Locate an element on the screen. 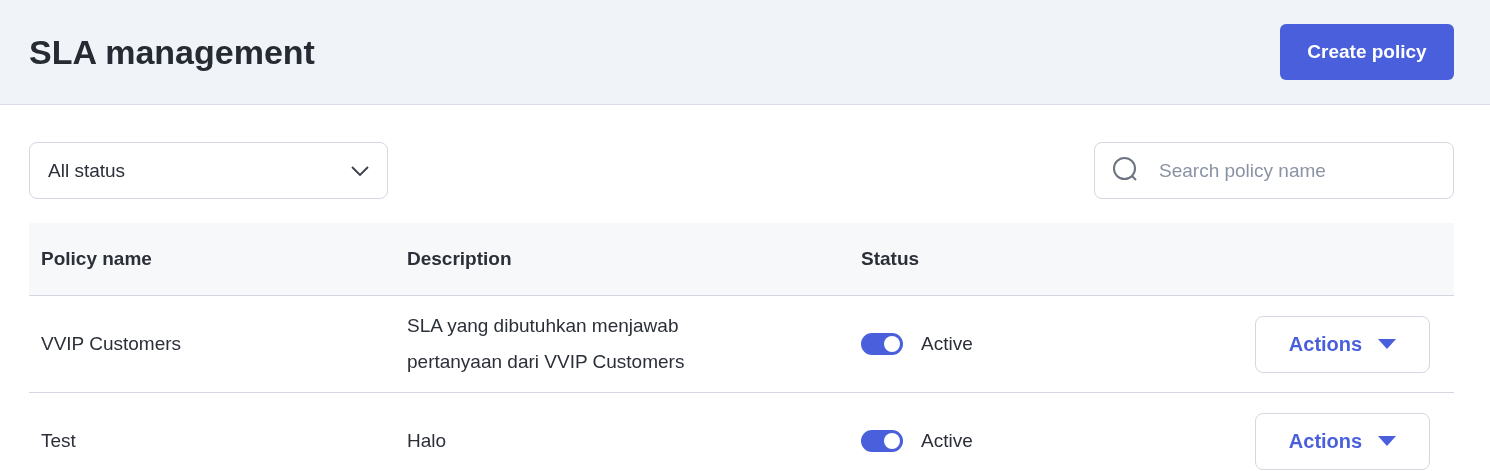 The height and width of the screenshot is (471, 1490). policy-description: Halo is located at coordinates (427, 441).